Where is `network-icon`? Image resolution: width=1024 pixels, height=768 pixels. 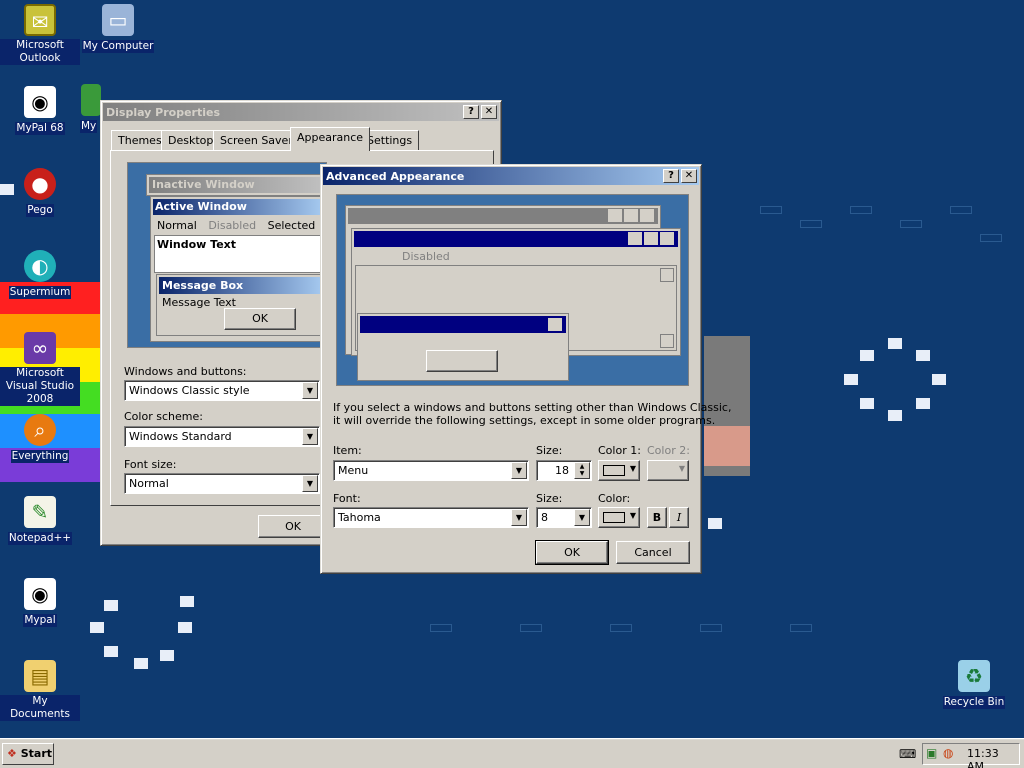
network-icon is located at coordinates (91, 100).